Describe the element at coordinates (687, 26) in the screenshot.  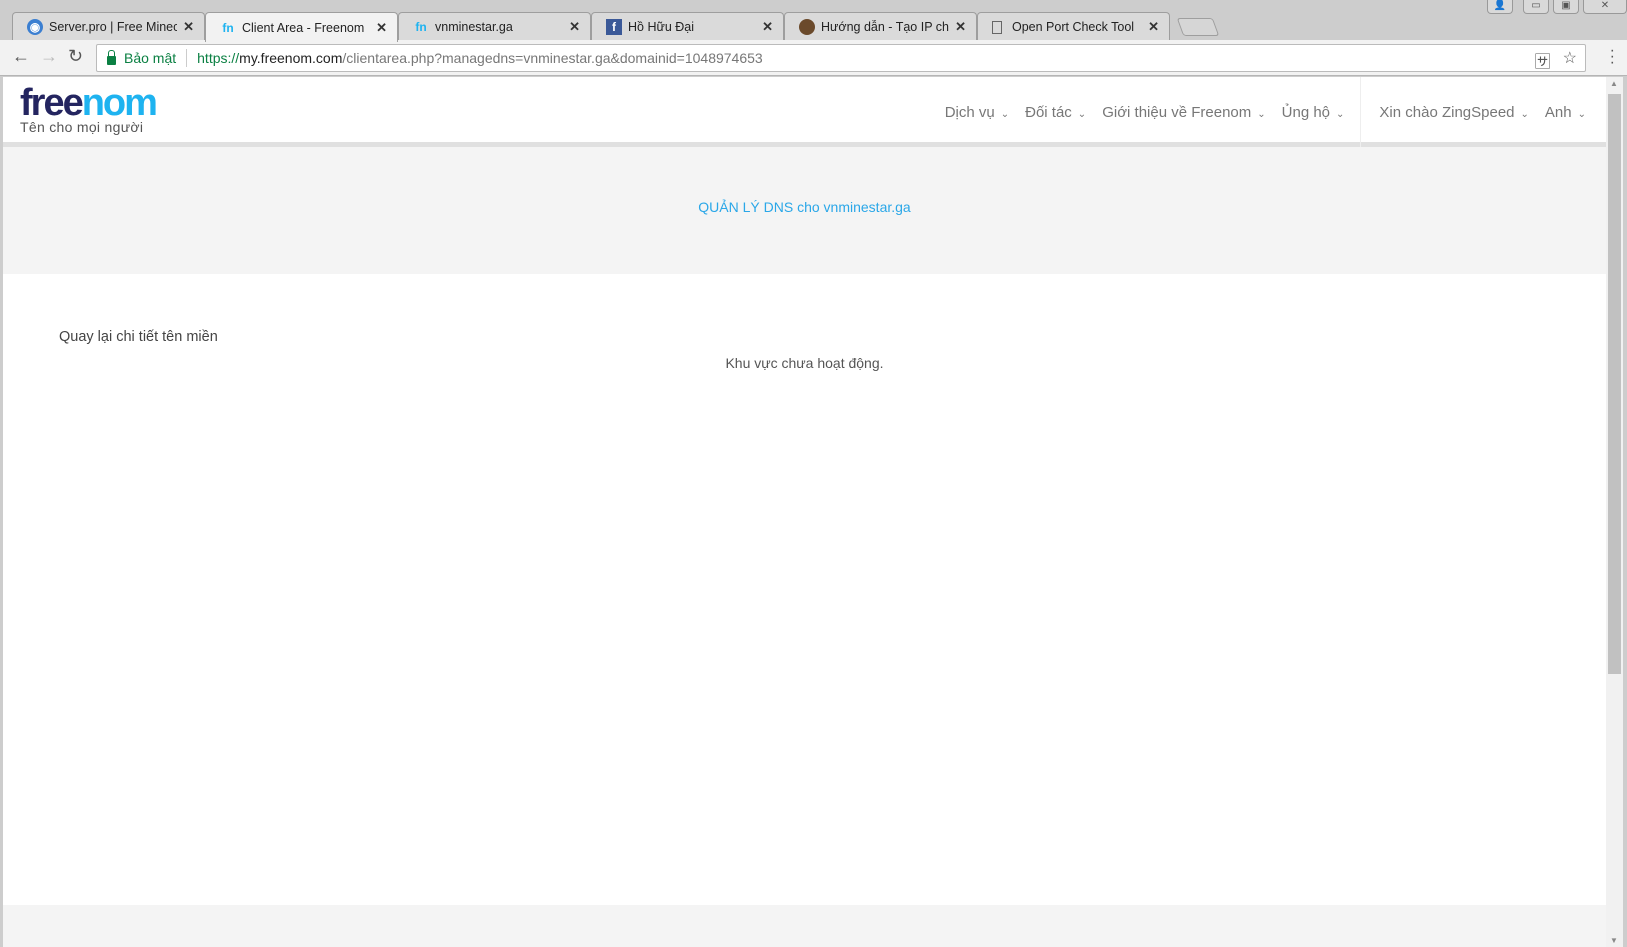
I see `tab-facebook: f Hồ Hữu Đại ✕` at that location.